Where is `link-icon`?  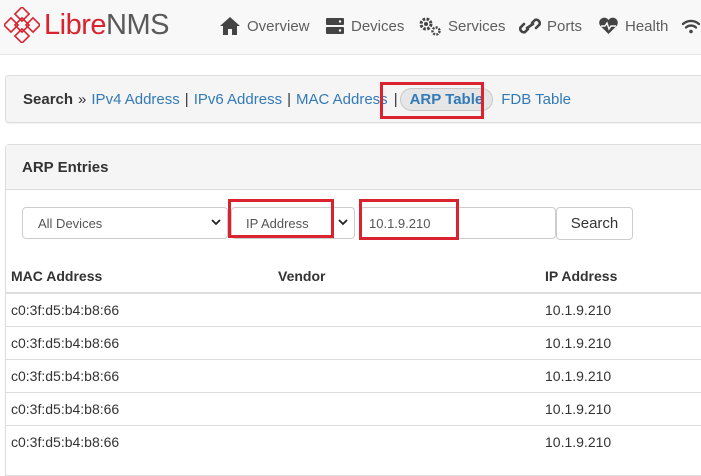 link-icon is located at coordinates (530, 26).